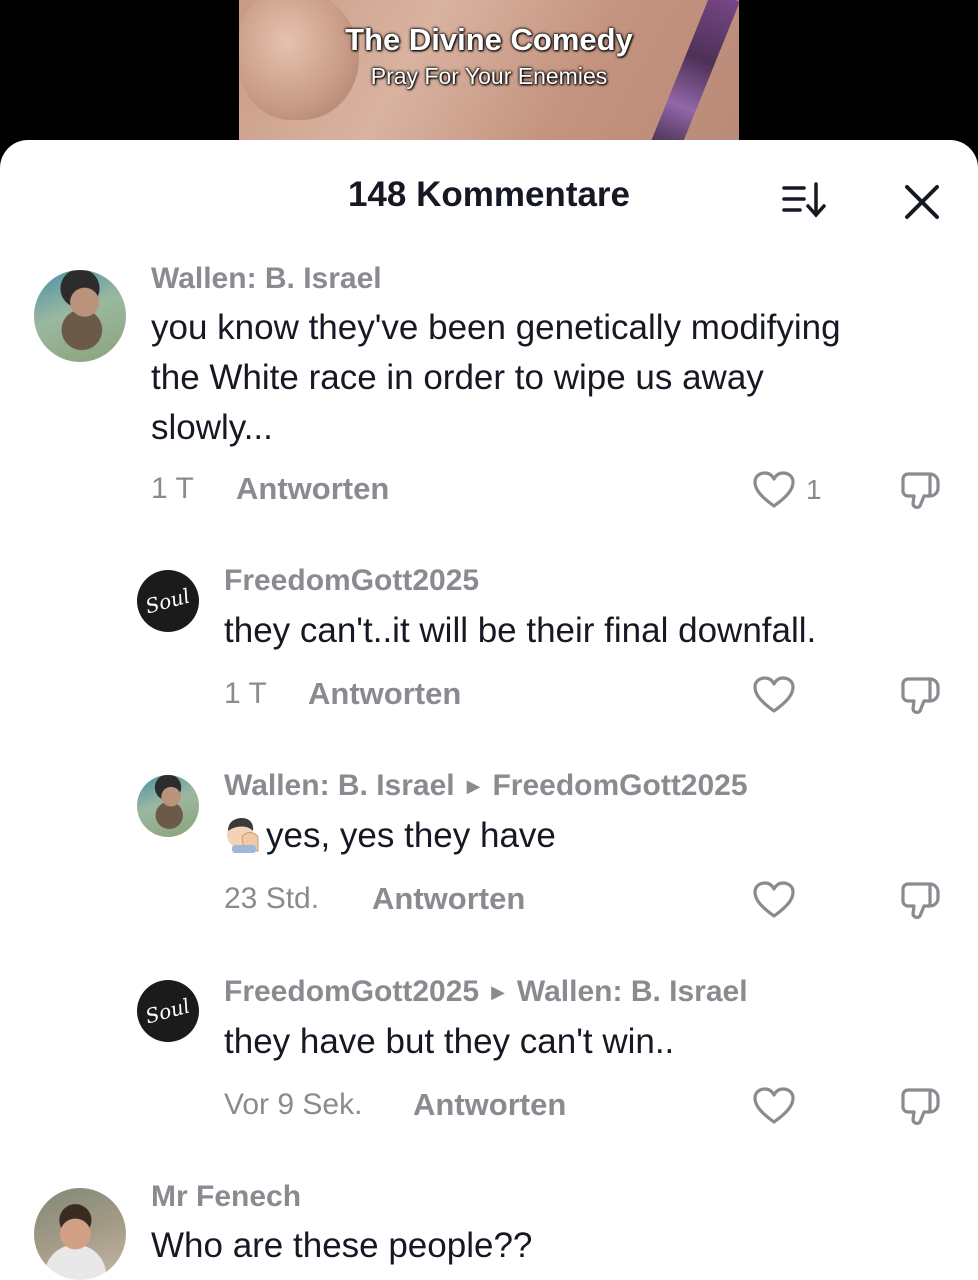  I want to click on comments-count-title: 148 Kommentare, so click(489, 194).